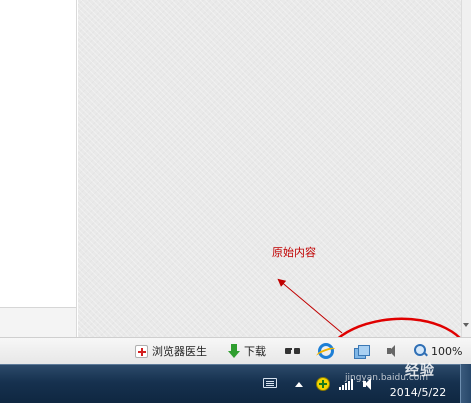 This screenshot has height=403, width=471. Describe the element at coordinates (299, 384) in the screenshot. I see `tray-expand-icon` at that location.